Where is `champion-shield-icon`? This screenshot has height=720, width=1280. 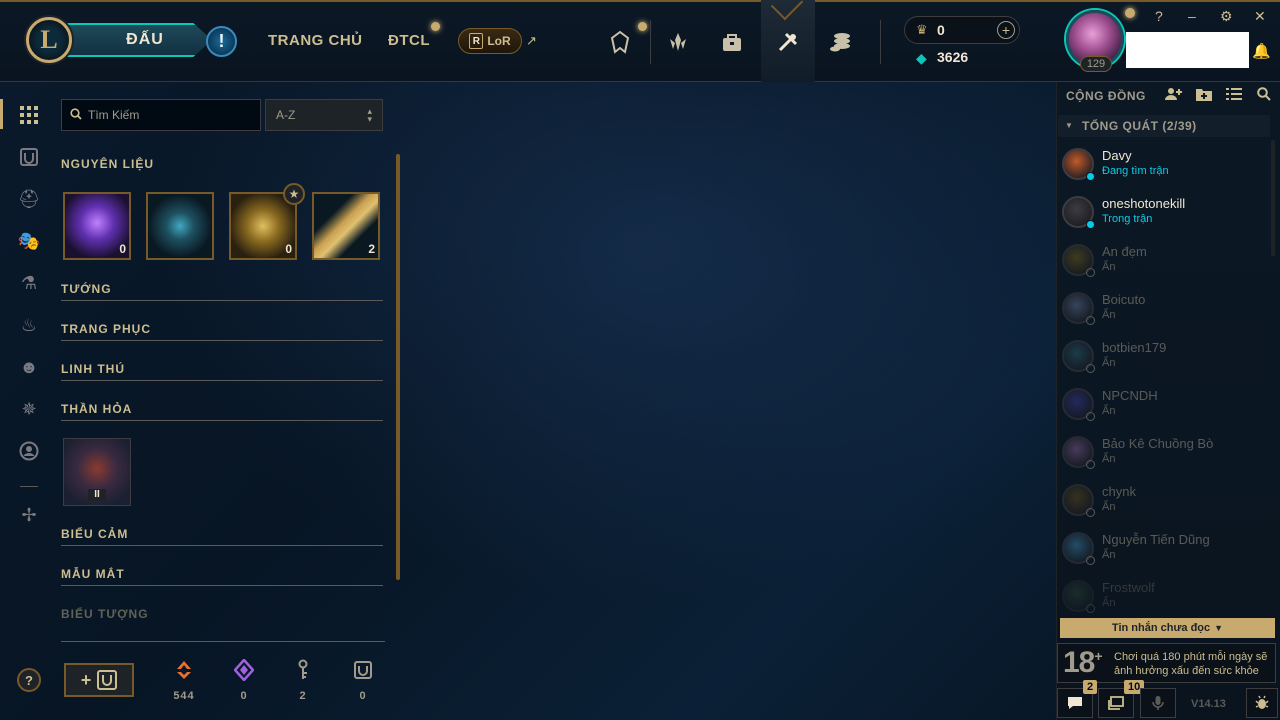
champion-shield-icon is located at coordinates (29, 157).